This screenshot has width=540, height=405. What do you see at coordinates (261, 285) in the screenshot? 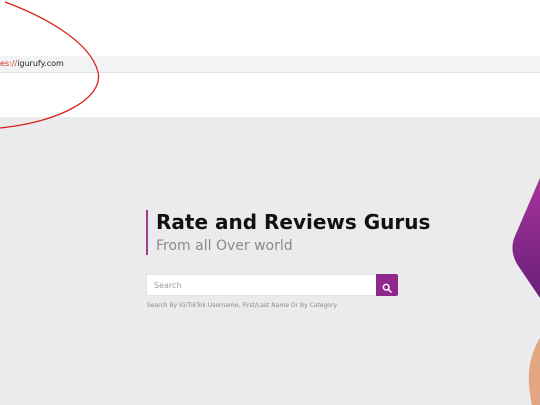
I see `search-input` at bounding box center [261, 285].